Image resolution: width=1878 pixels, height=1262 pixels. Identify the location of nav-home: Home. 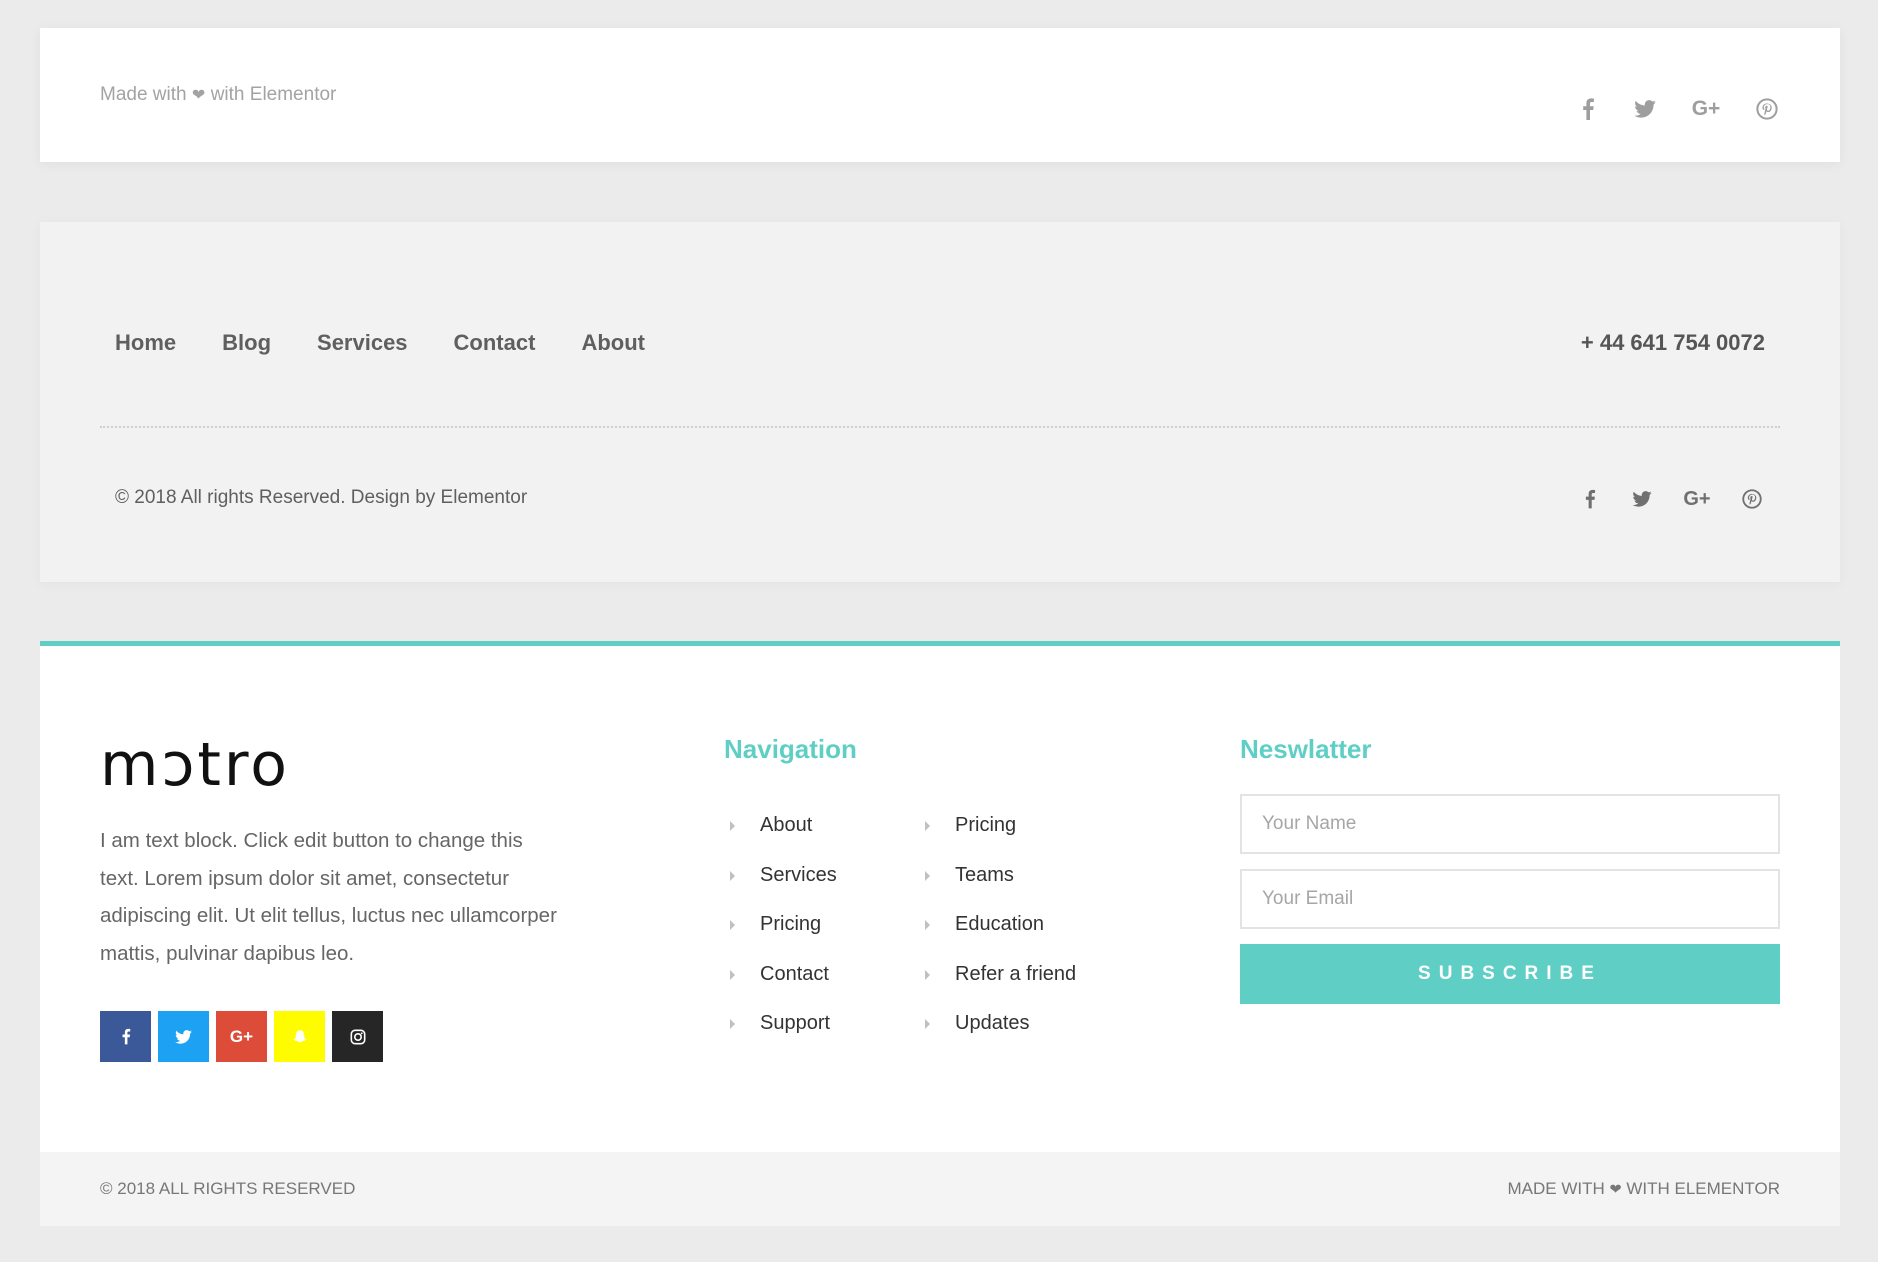
(145, 343).